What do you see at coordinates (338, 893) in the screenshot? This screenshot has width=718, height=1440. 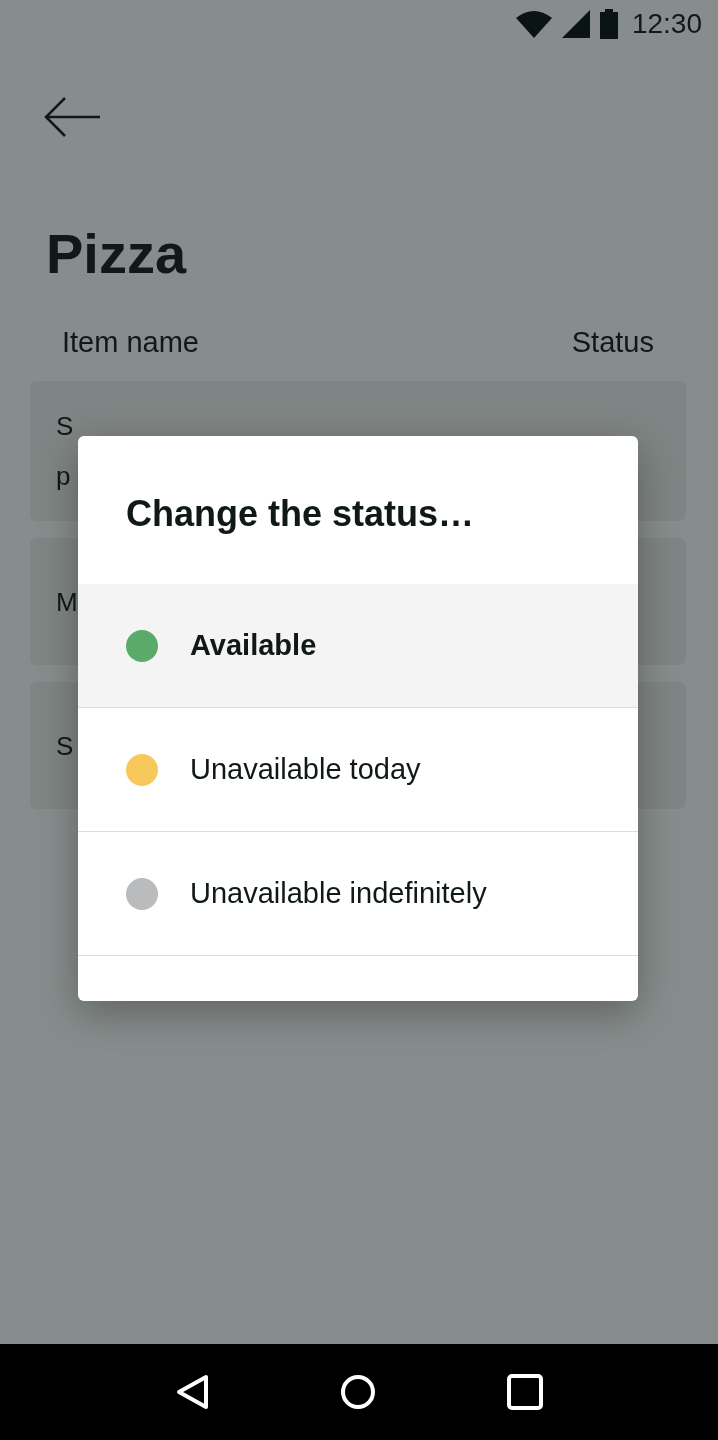 I see `option-label: Unavailable indefinitely` at bounding box center [338, 893].